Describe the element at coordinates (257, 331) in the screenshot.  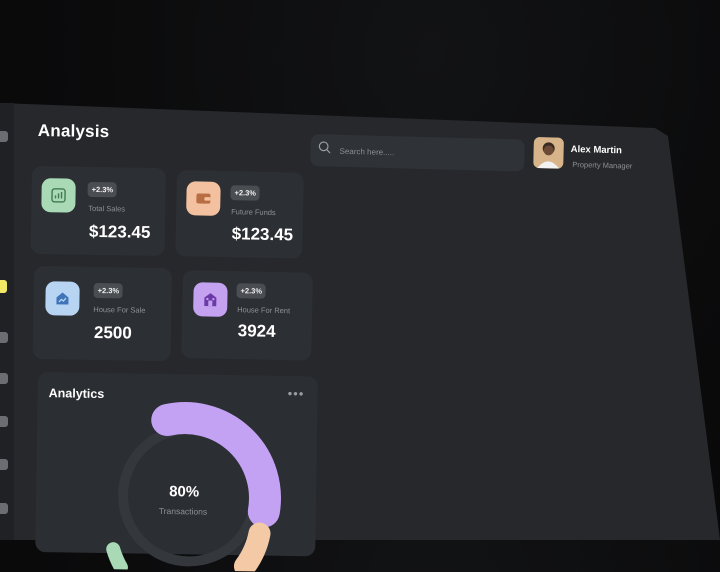
I see `card-value: 3924` at that location.